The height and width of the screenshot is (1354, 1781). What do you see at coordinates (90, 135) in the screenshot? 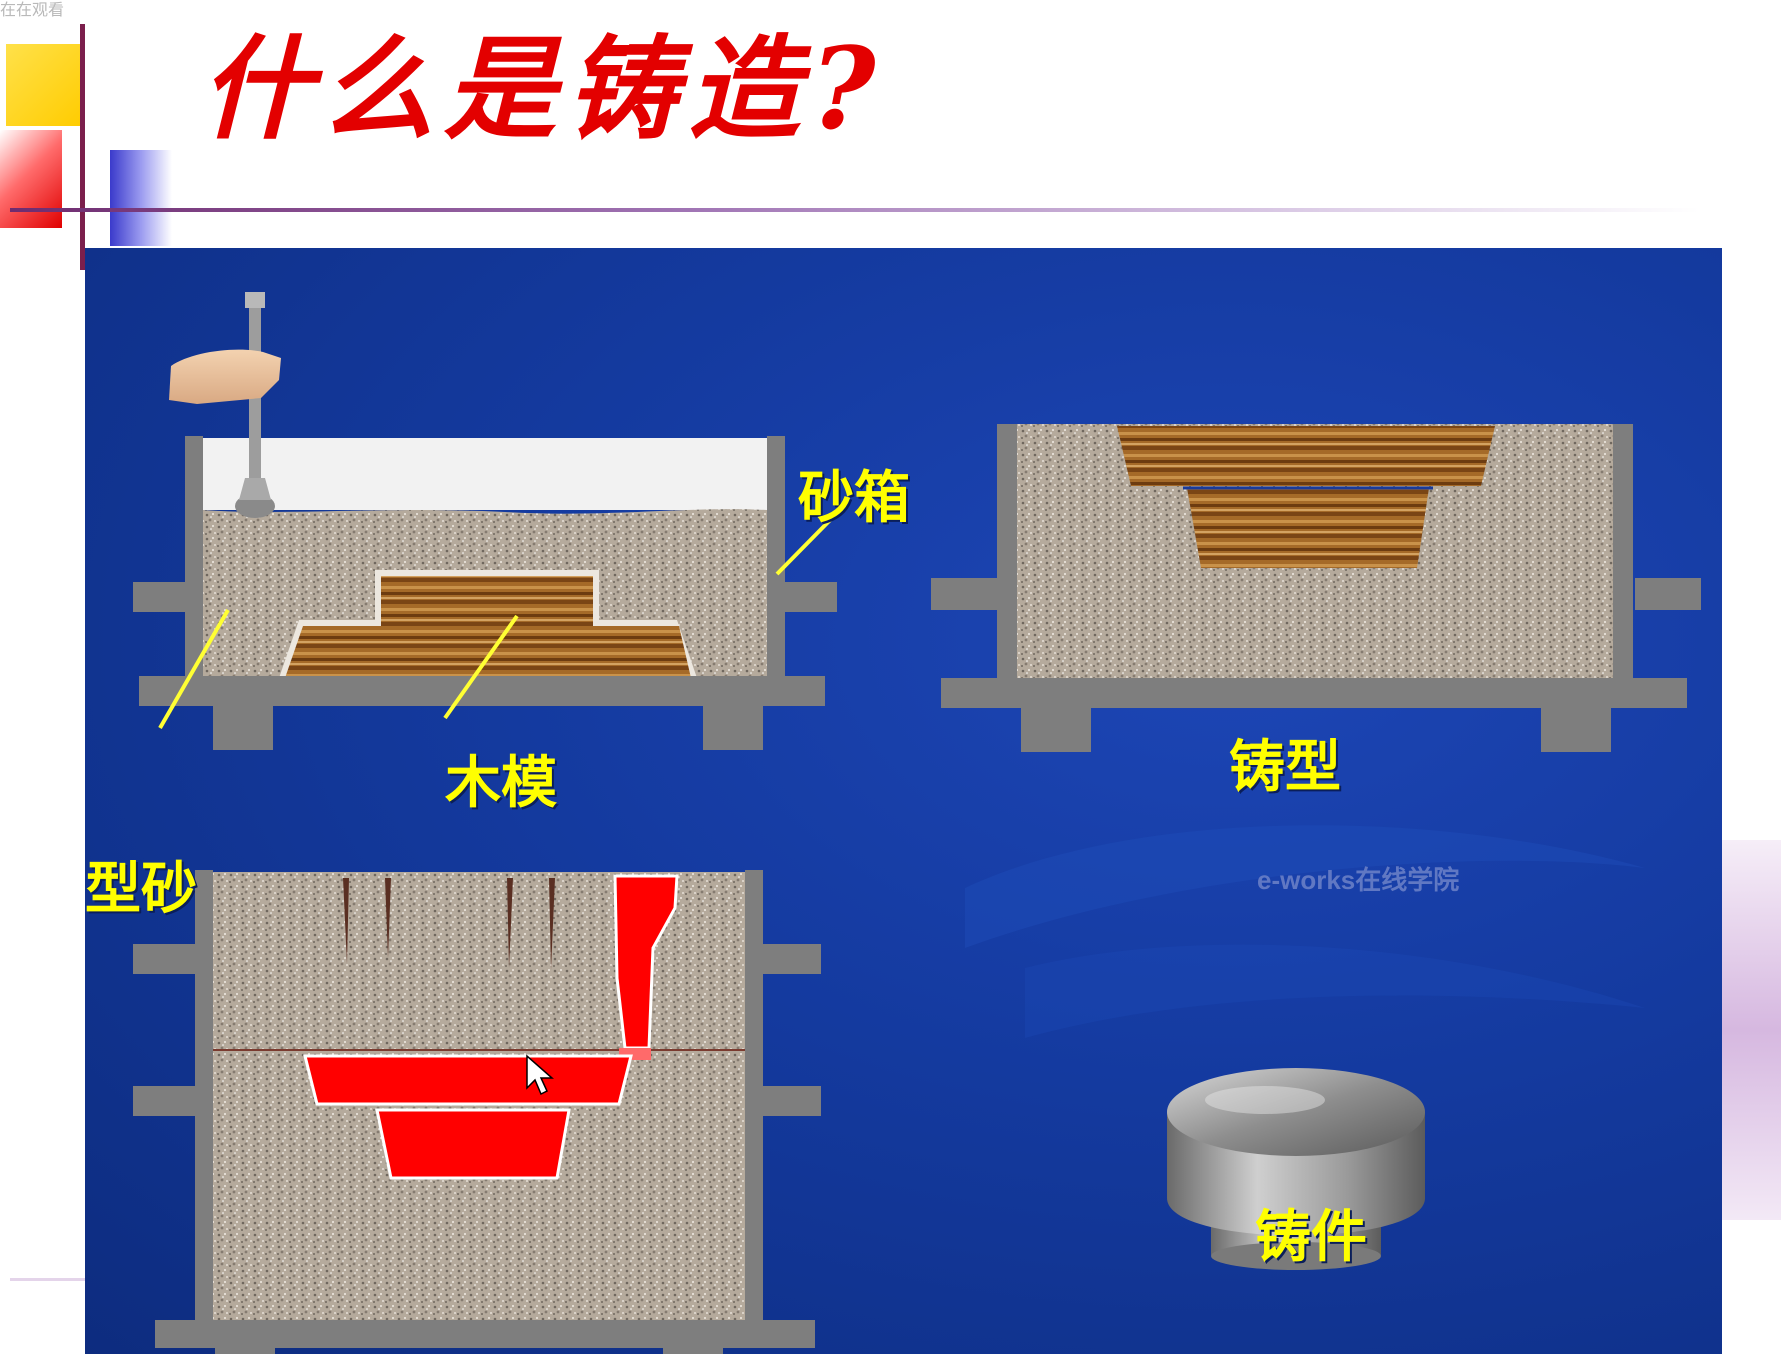
I see `title-ornament` at bounding box center [90, 135].